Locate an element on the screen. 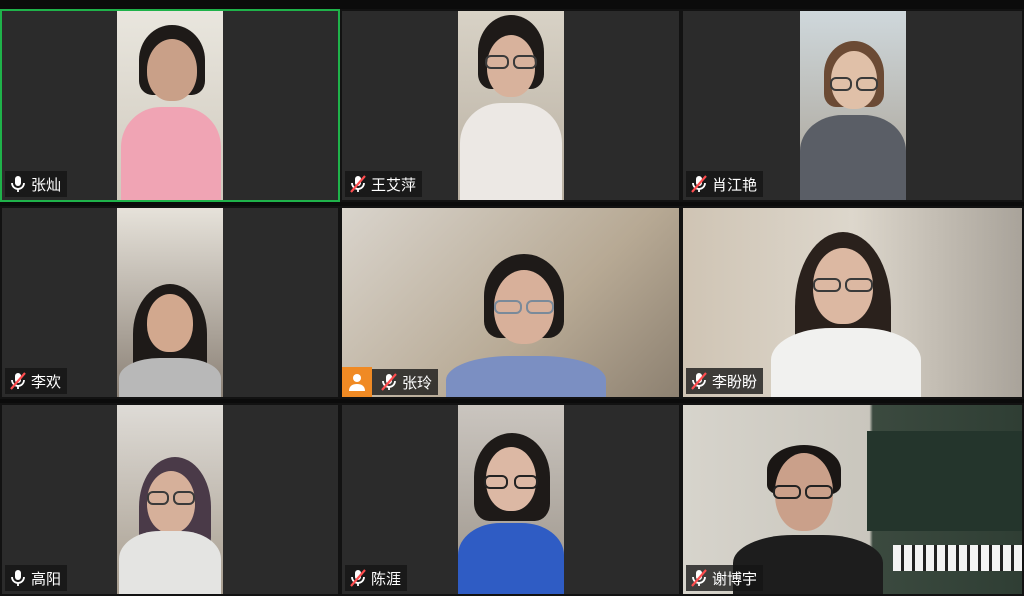 The height and width of the screenshot is (596, 1024). participant-label: 陈涯 is located at coordinates (376, 578).